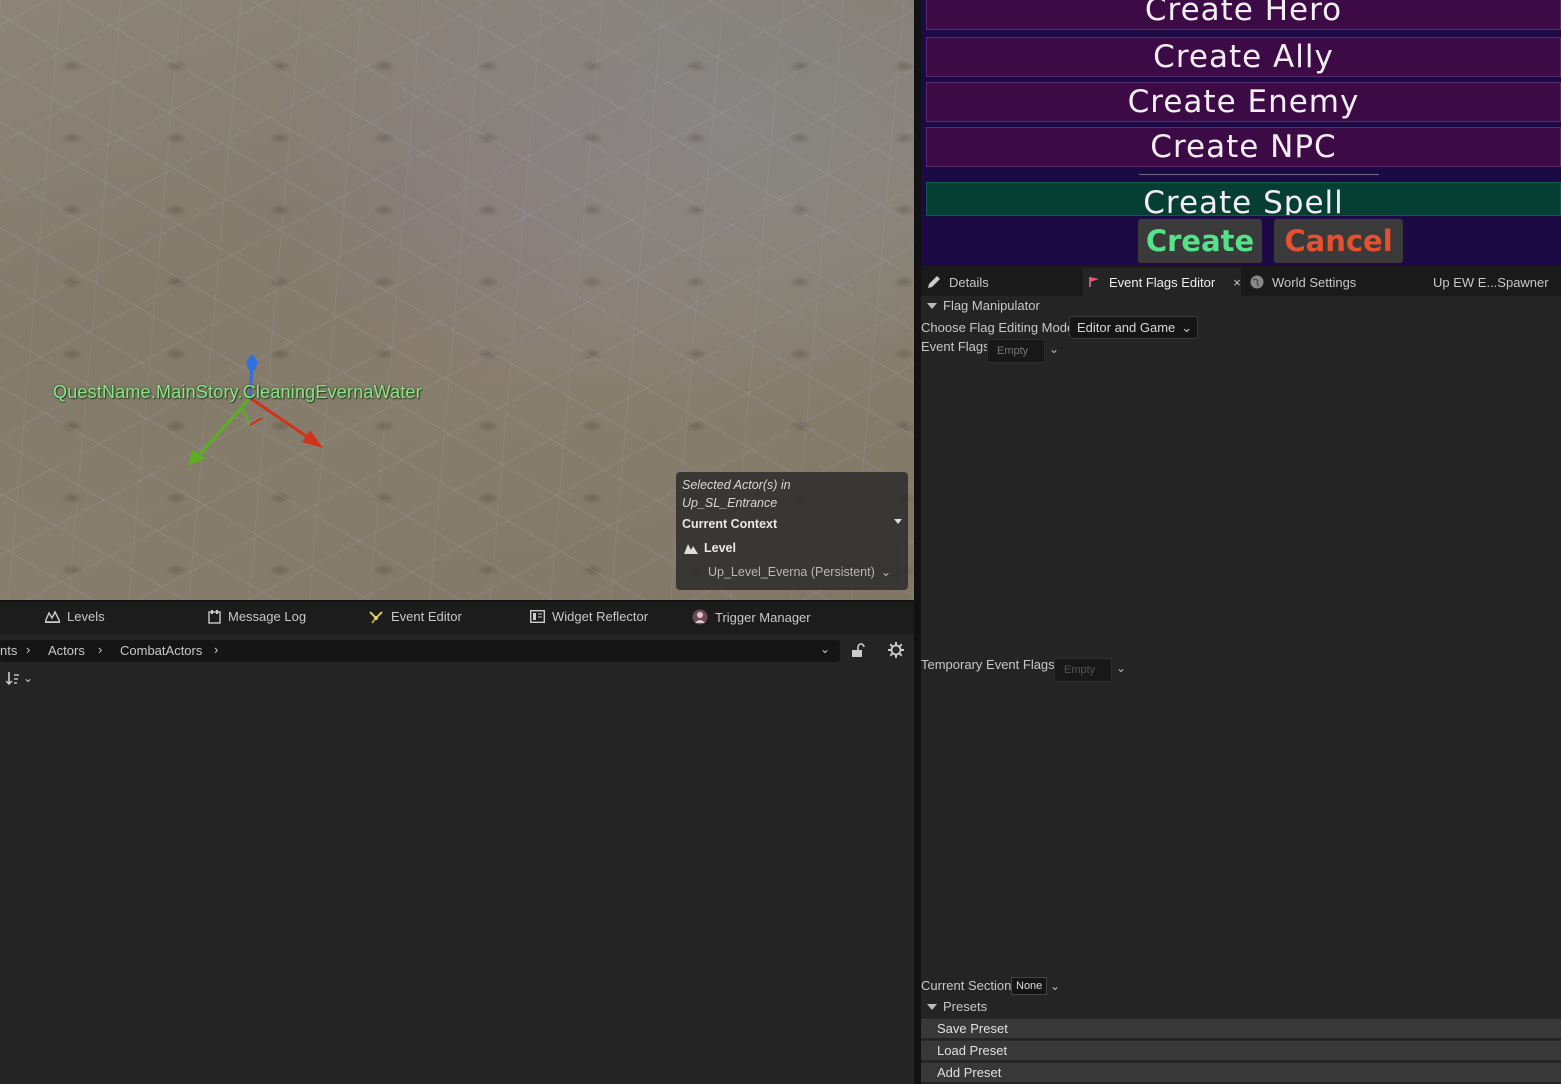  I want to click on flag-icon, so click(1094, 282).